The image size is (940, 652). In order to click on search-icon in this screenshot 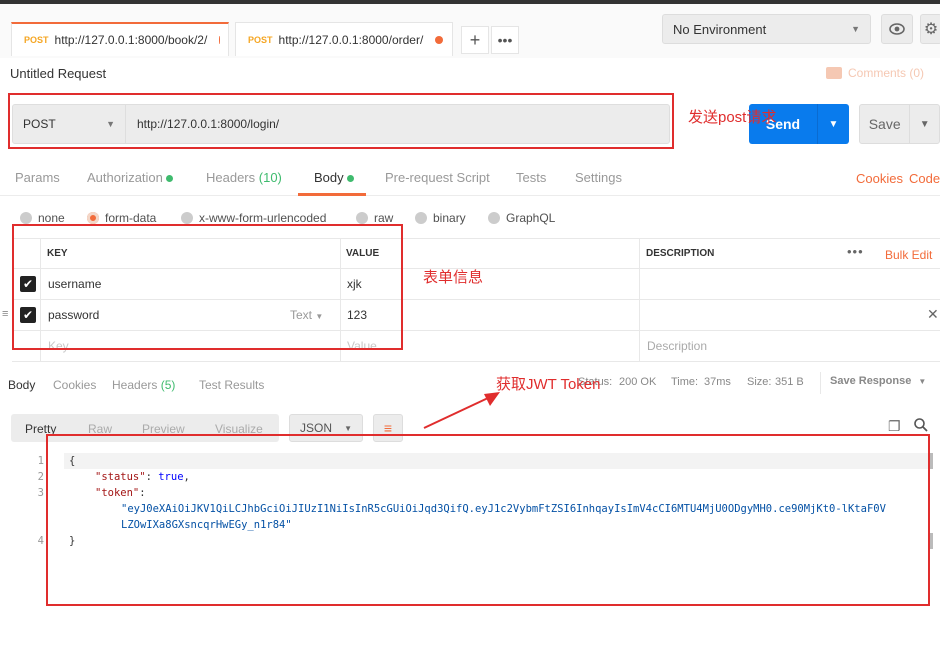, I will do `click(921, 425)`.